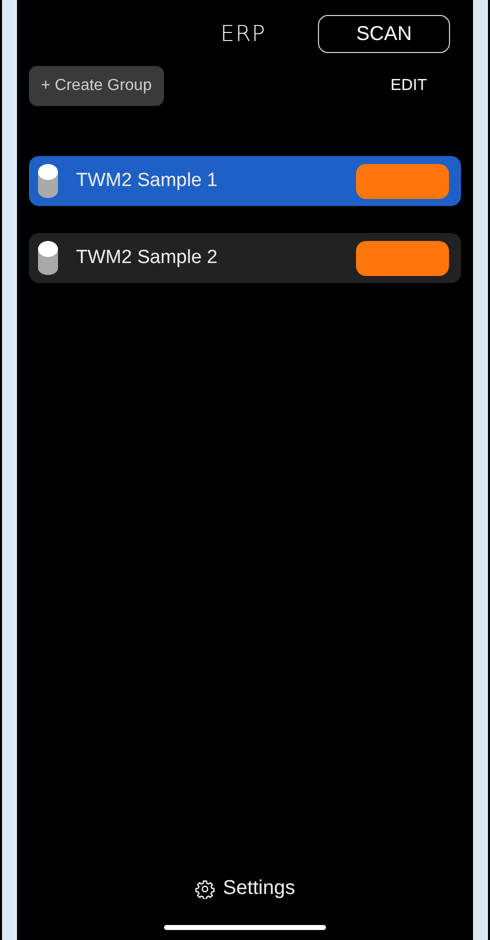 The image size is (490, 940). Describe the element at coordinates (384, 34) in the screenshot. I see `scan-button: SCAN` at that location.